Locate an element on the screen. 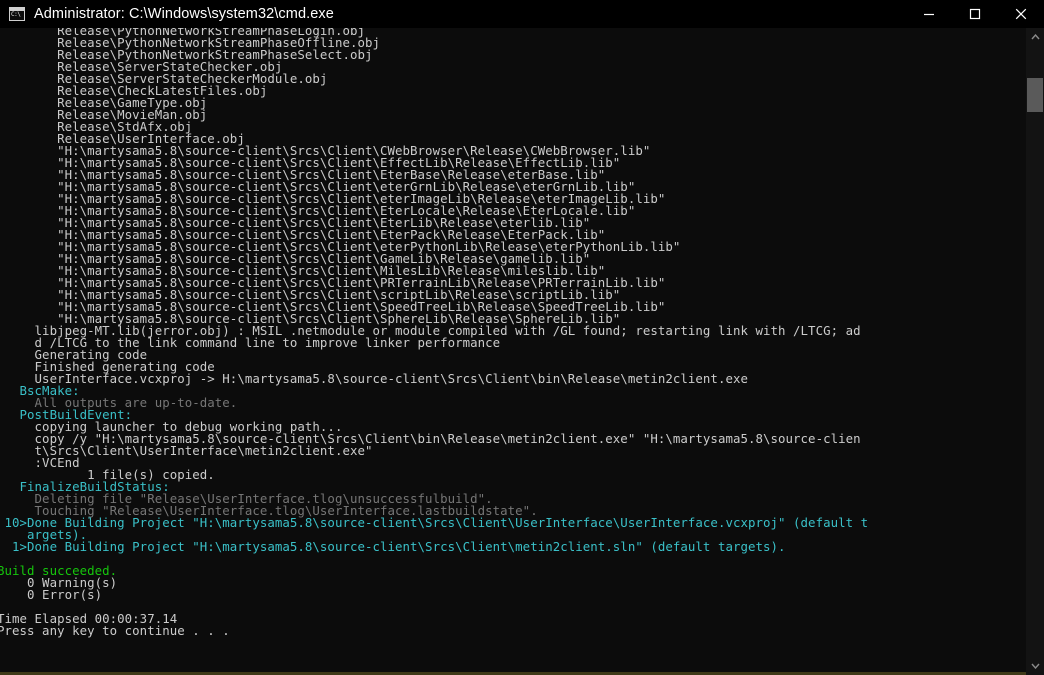 The width and height of the screenshot is (1044, 675). vertical-scrollbar is located at coordinates (1035, 351).